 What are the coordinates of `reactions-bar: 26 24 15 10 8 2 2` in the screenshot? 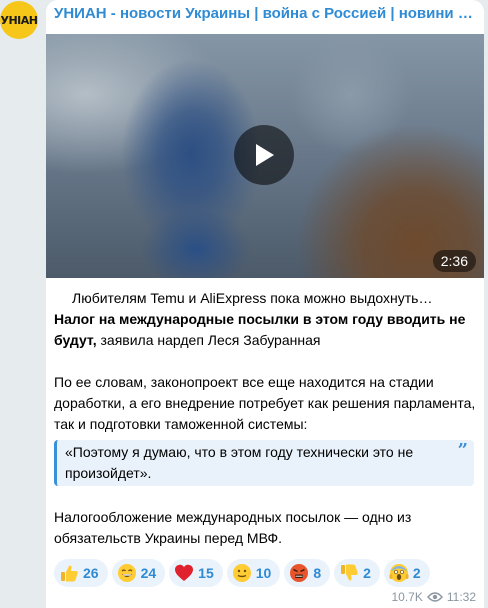 It's located at (242, 573).